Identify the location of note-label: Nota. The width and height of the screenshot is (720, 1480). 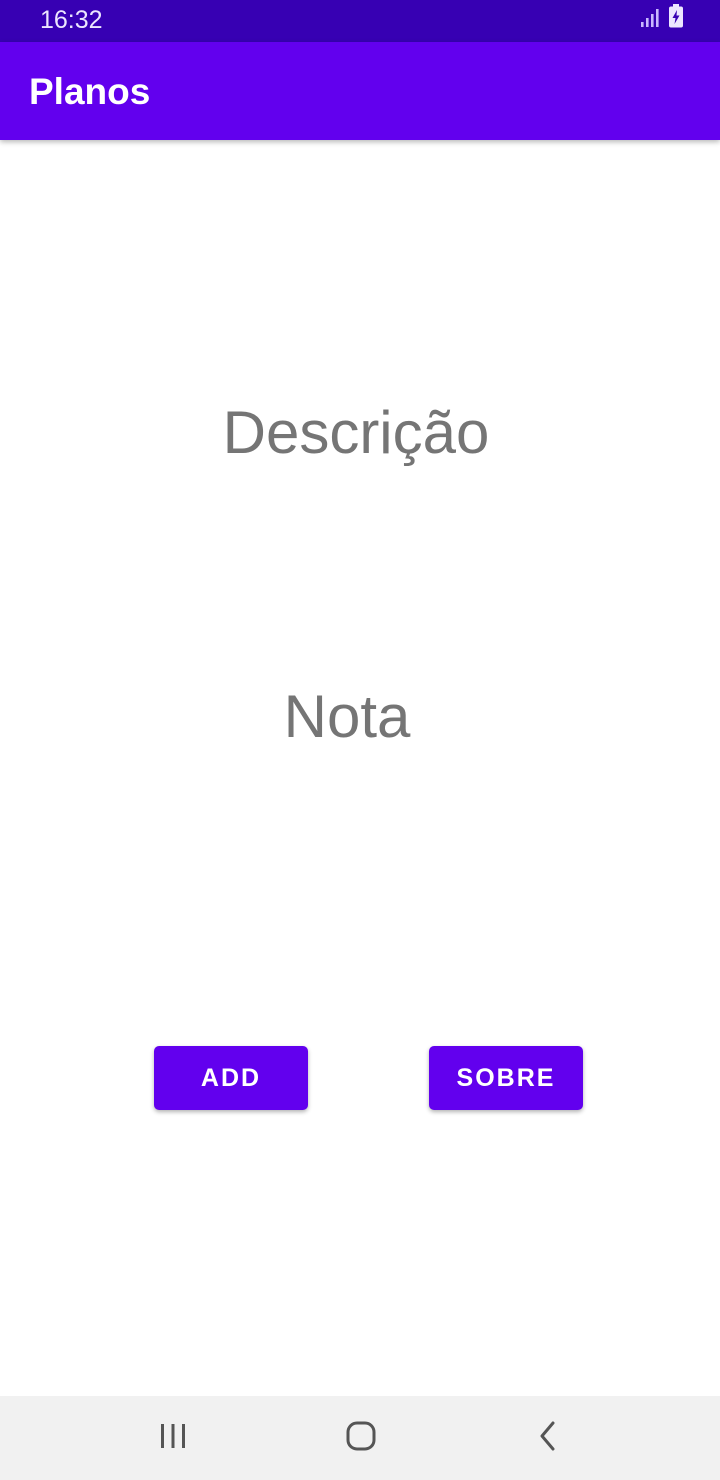
(347, 716).